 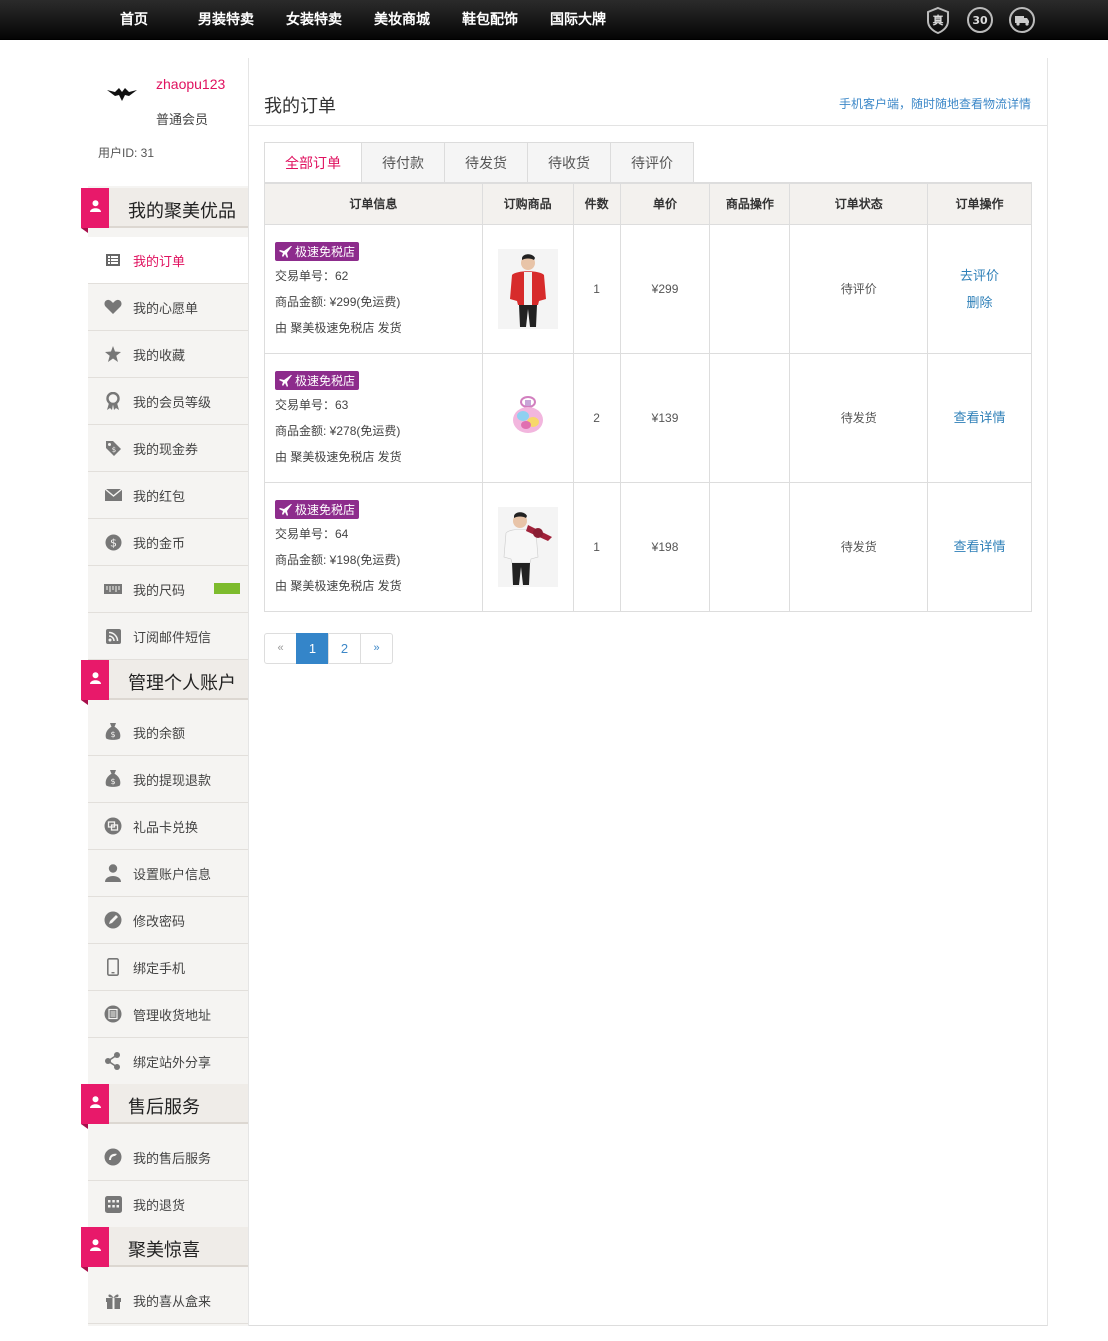 I want to click on delete-link: 删除, so click(x=979, y=302).